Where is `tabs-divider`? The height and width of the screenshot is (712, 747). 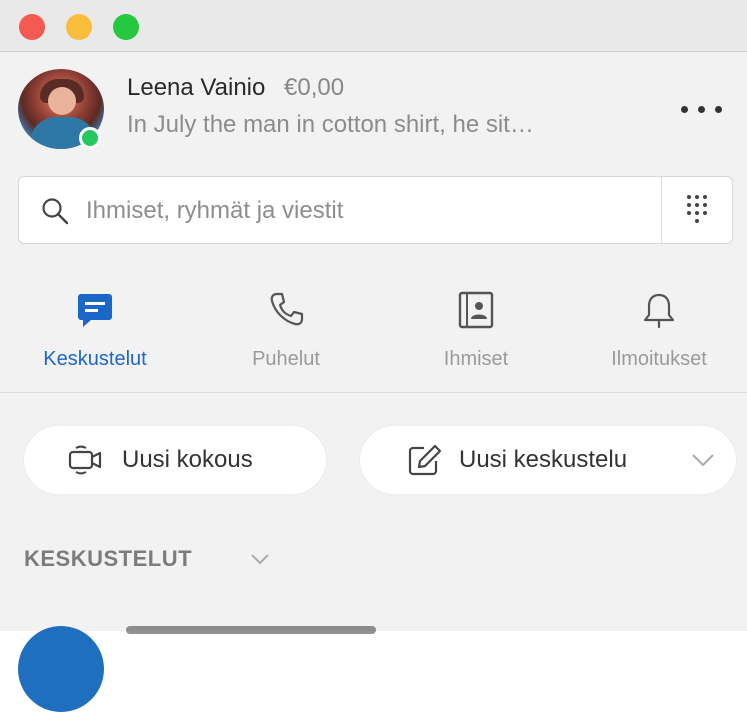 tabs-divider is located at coordinates (373, 392).